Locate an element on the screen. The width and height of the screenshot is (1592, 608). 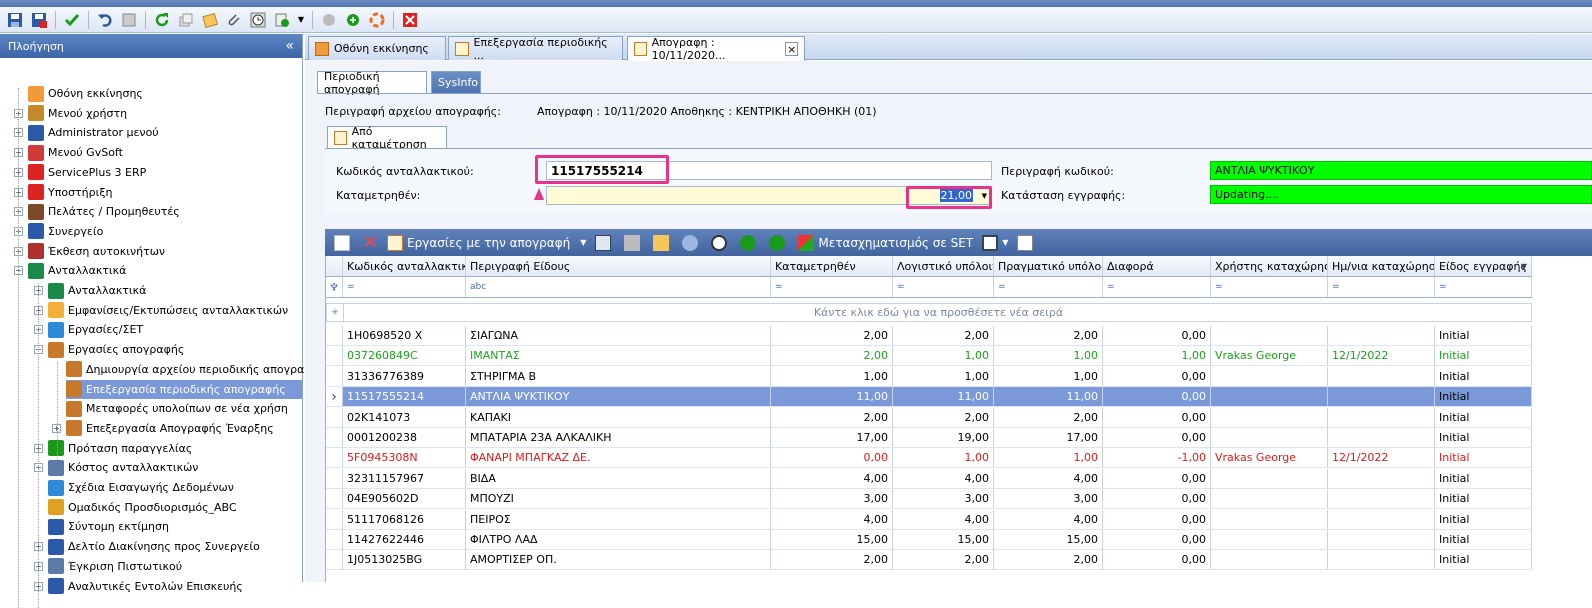
nav-item: Επεξεργασία περιοδικής απογραφής is located at coordinates (184, 389).